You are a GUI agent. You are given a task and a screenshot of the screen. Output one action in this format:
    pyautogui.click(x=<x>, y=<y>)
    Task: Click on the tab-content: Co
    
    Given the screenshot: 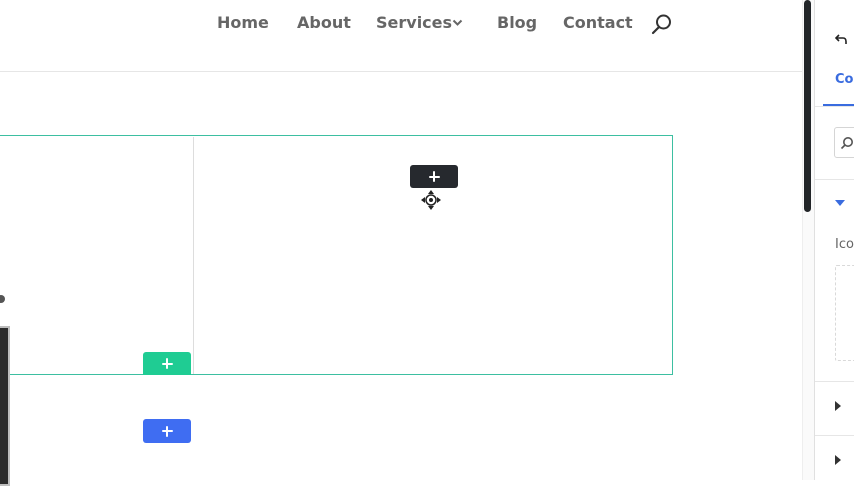 What is the action you would take?
    pyautogui.click(x=844, y=79)
    